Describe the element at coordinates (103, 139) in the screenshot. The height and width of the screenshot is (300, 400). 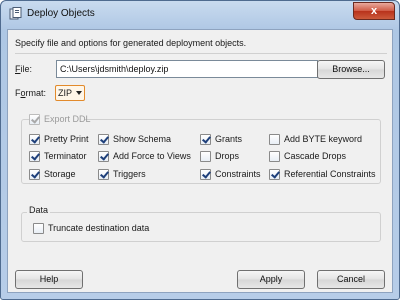
I see `show-schema-check` at that location.